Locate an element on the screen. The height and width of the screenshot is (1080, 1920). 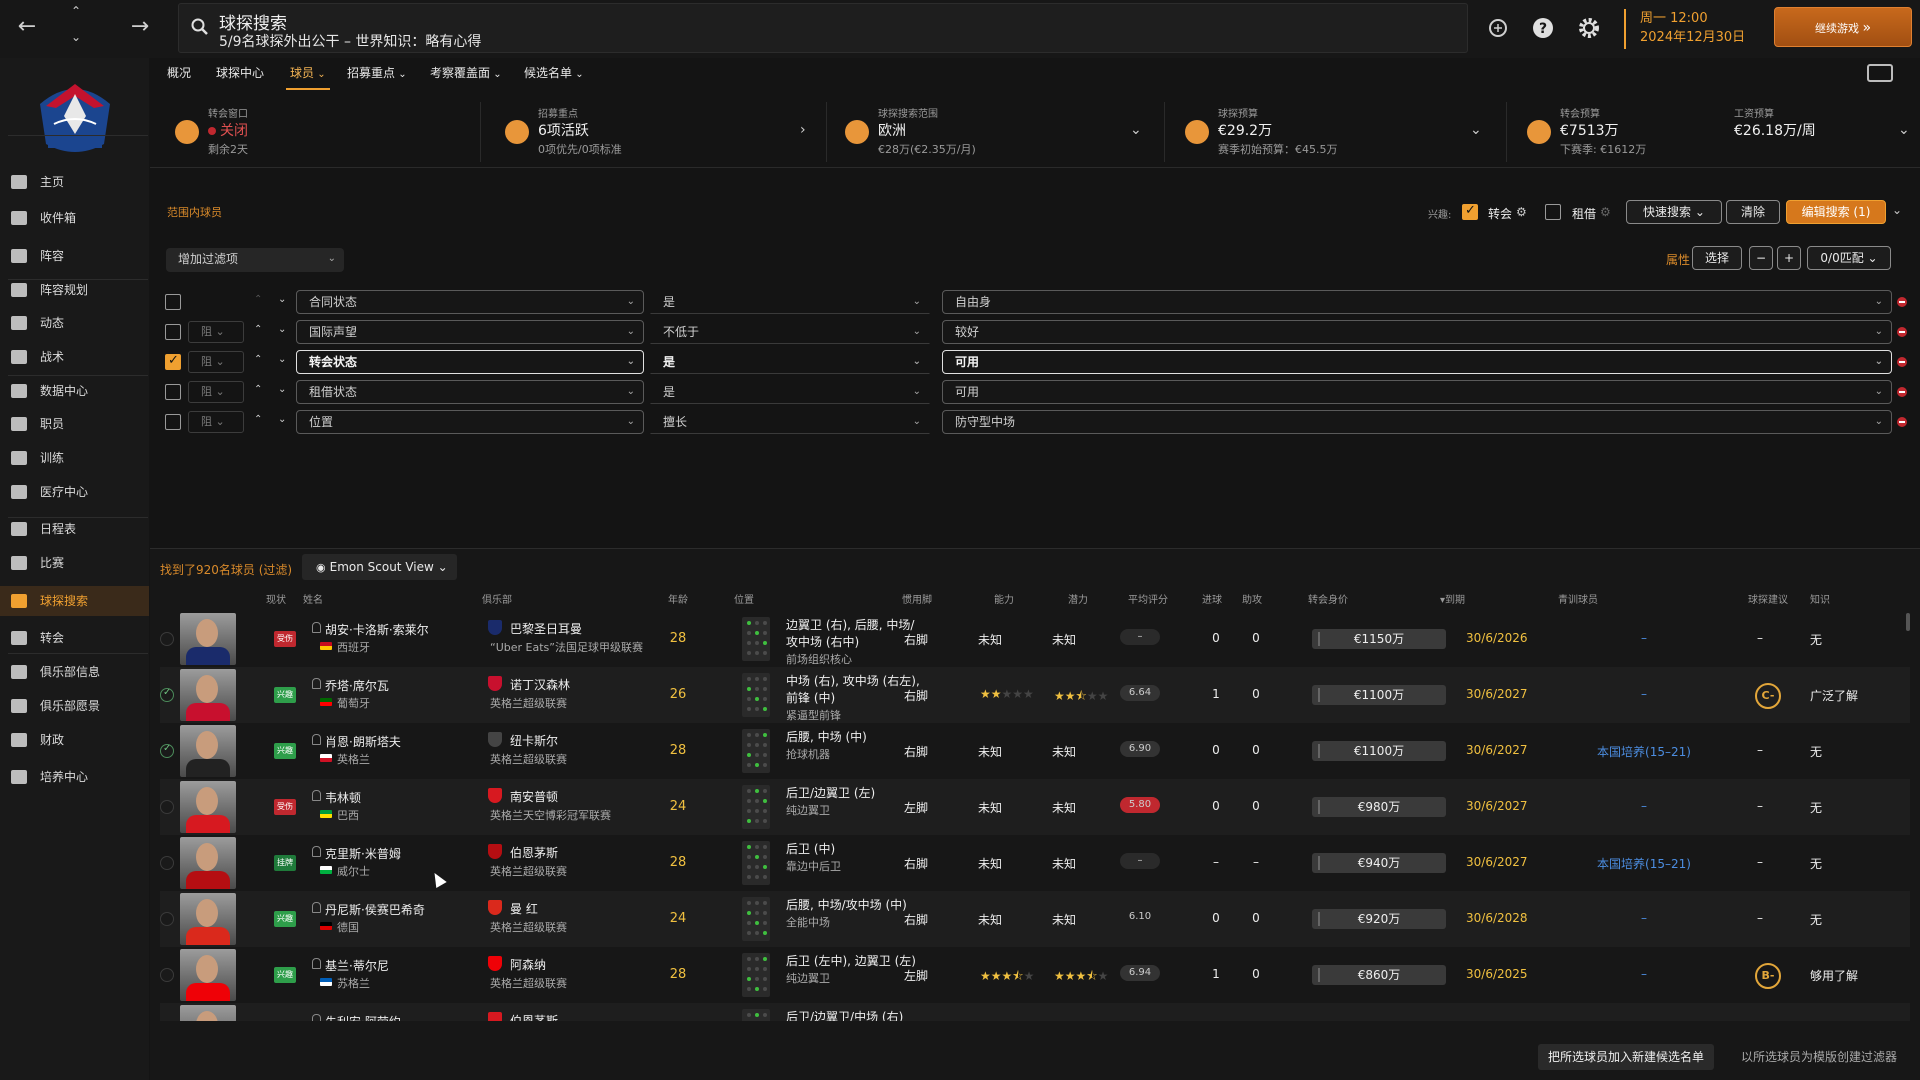
choose-attributes-button: 选择 is located at coordinates (1717, 258).